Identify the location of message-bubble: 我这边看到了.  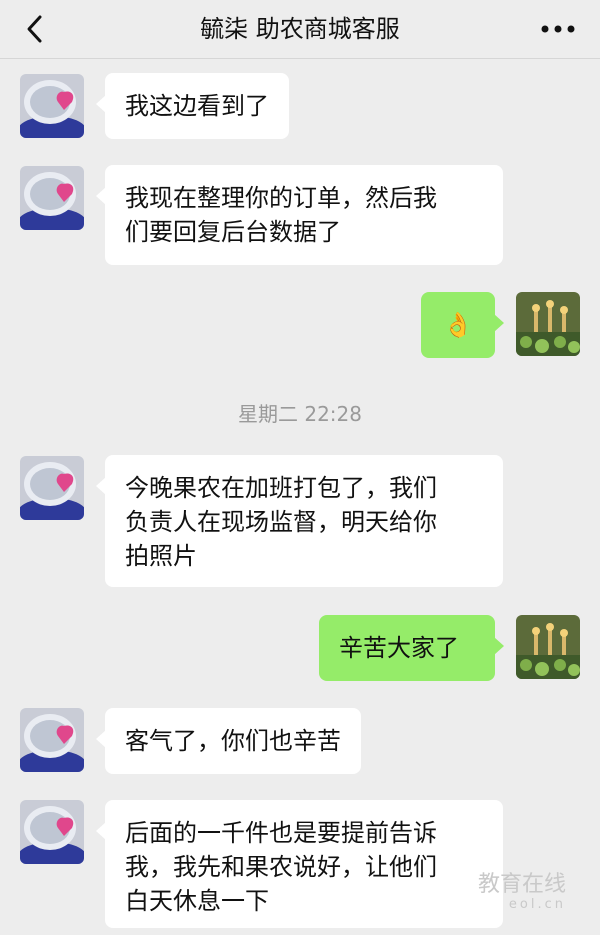
(192, 106).